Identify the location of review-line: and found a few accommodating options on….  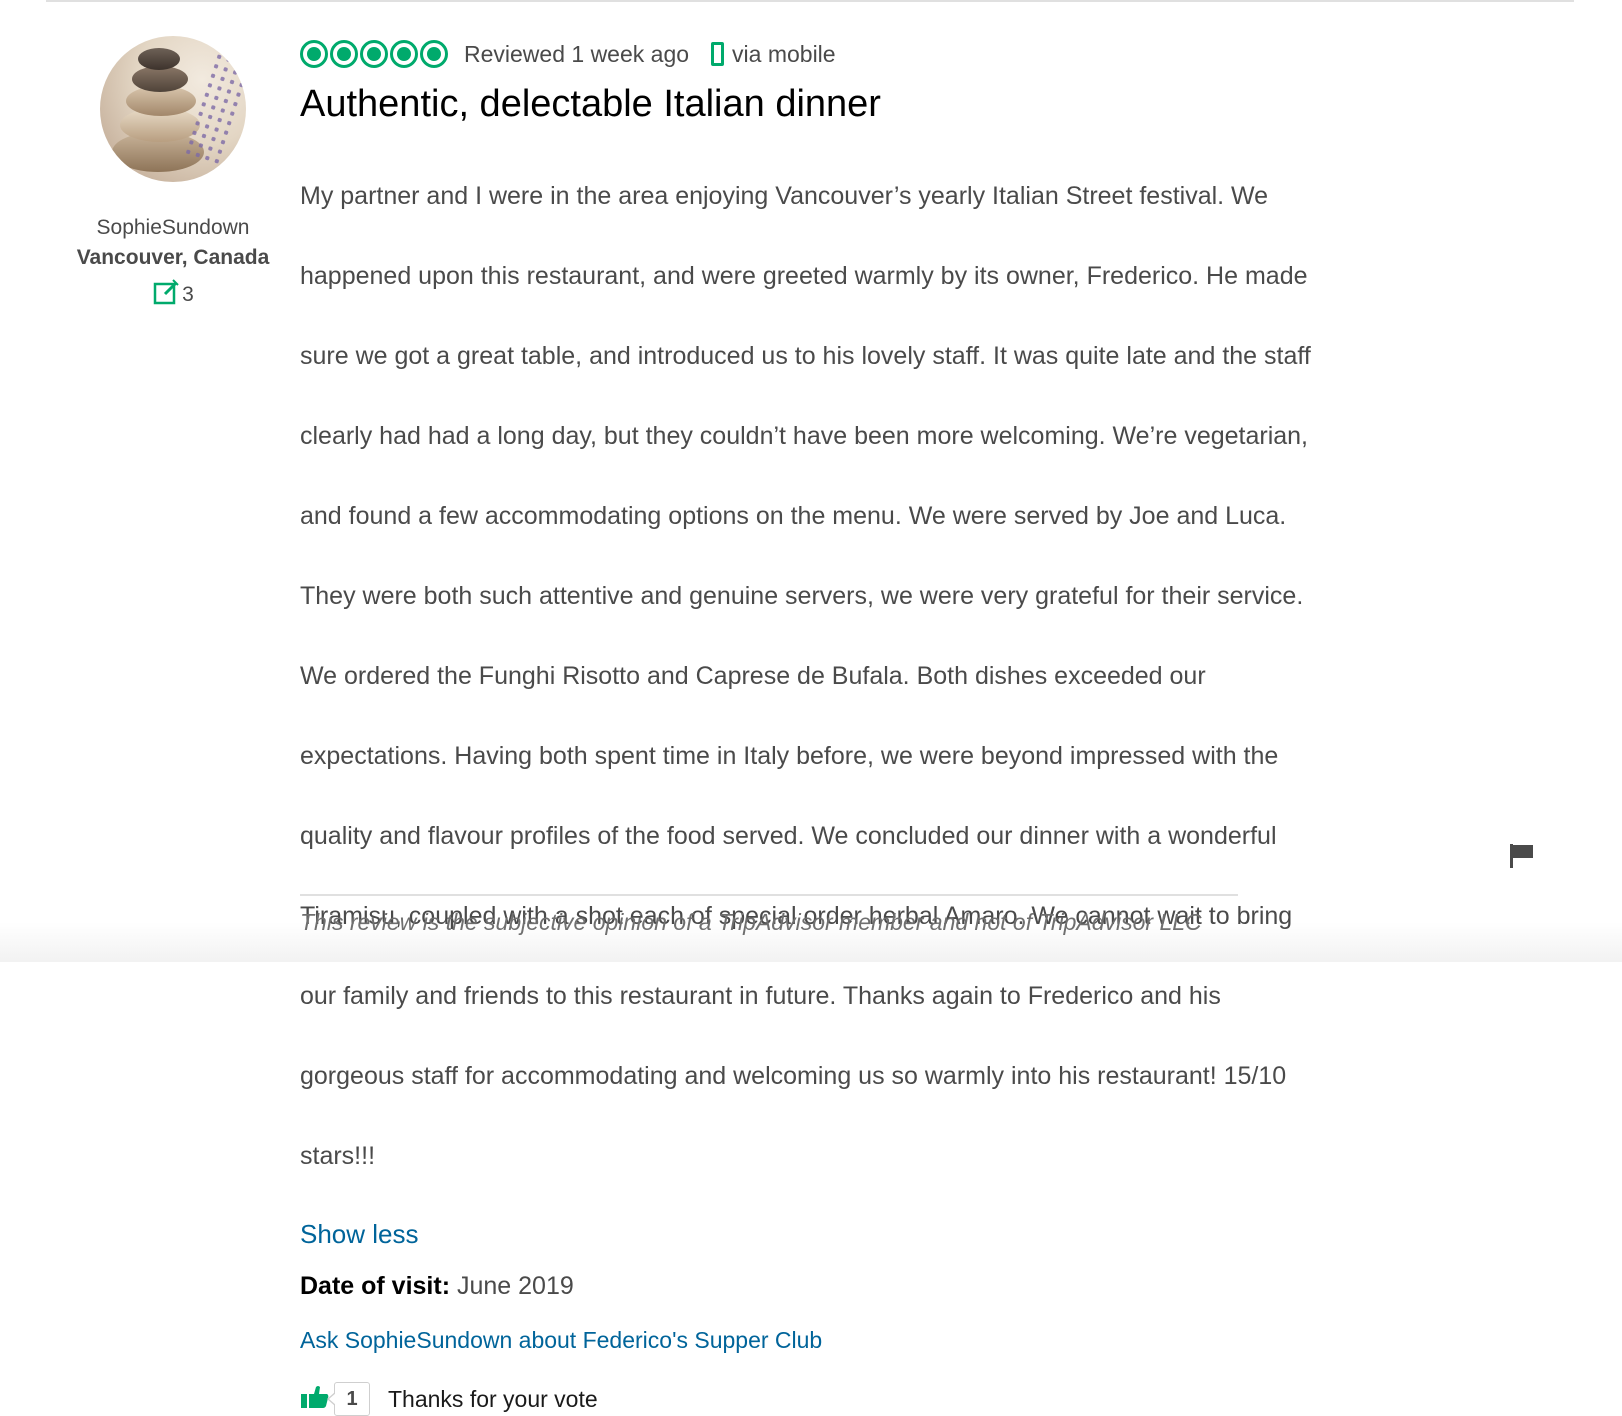
(793, 516).